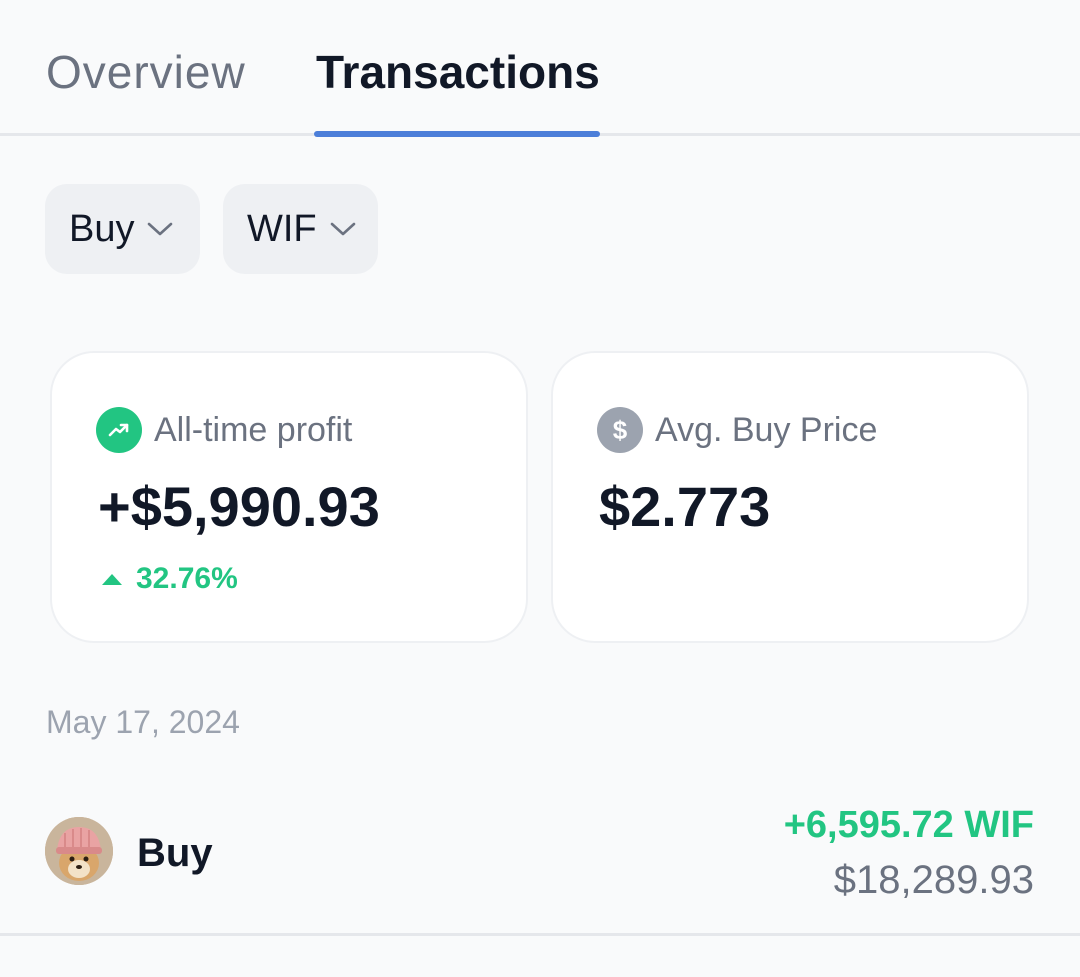 This screenshot has height=977, width=1080. What do you see at coordinates (175, 853) in the screenshot?
I see `transaction-type: Buy` at bounding box center [175, 853].